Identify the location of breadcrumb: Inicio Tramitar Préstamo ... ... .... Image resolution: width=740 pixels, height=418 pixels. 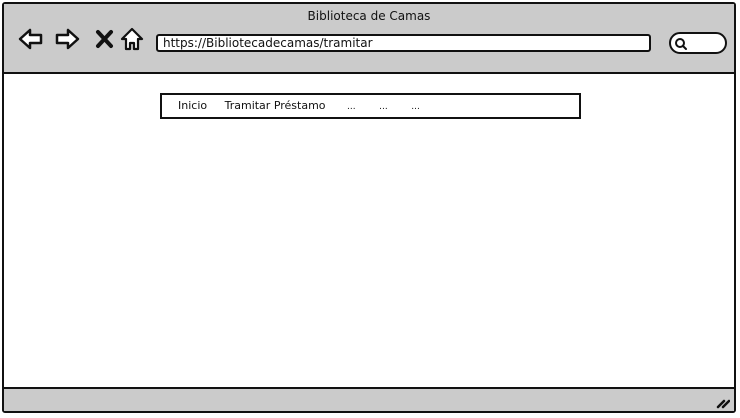
(370, 106).